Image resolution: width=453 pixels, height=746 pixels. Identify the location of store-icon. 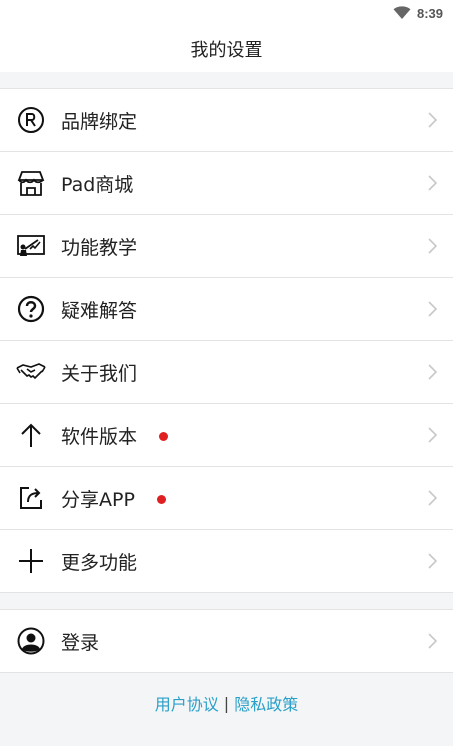
(31, 183).